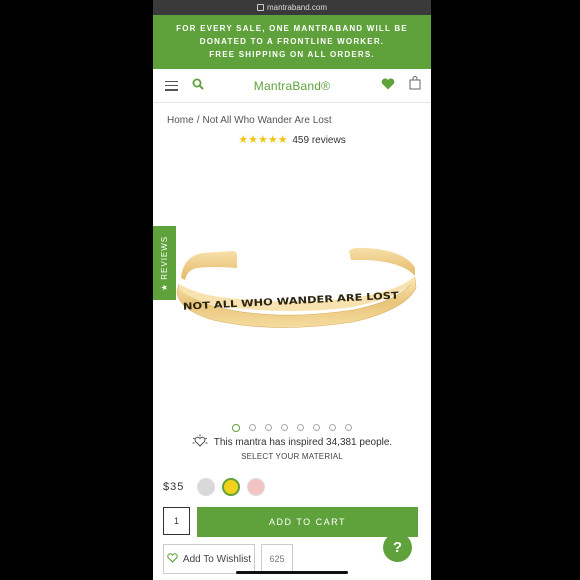  Describe the element at coordinates (307, 522) in the screenshot. I see `add-to-cart-button: ADD TO CART` at that location.